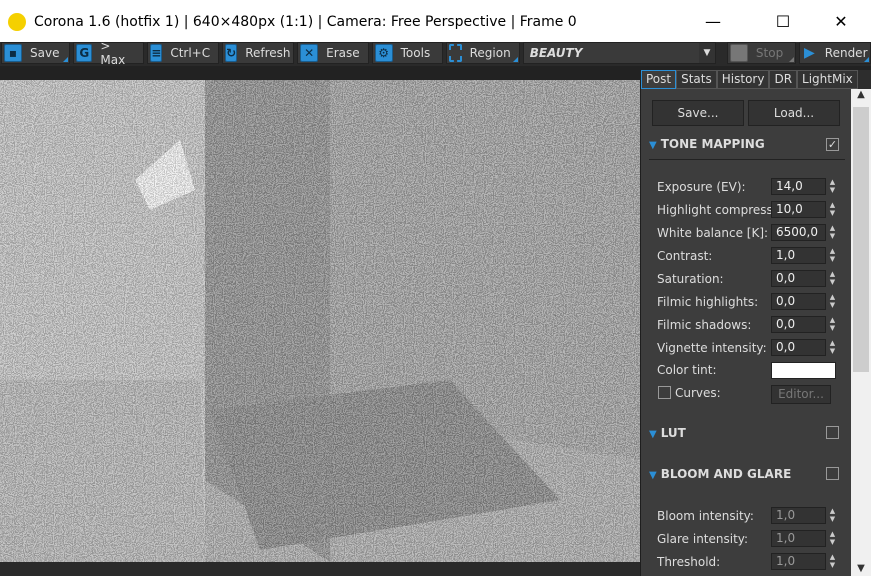  Describe the element at coordinates (320, 569) in the screenshot. I see `status-strip` at that location.